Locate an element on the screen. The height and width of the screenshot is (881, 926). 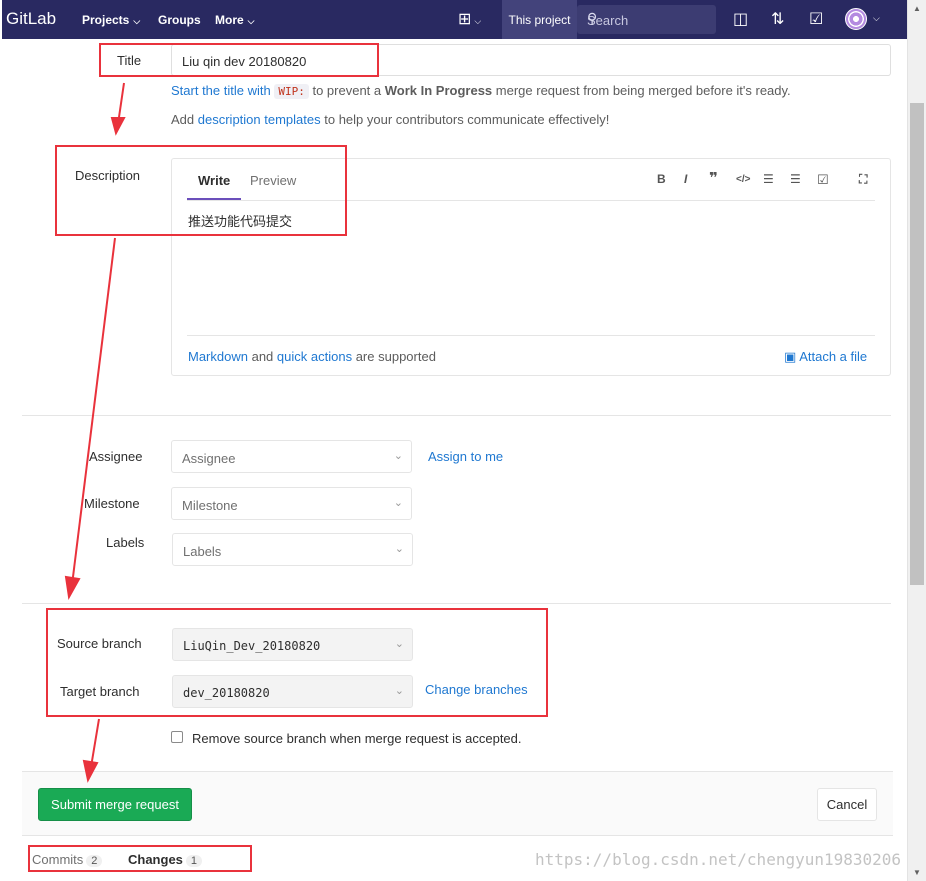
arrow-description-to-branches is located at coordinates (93, 411).